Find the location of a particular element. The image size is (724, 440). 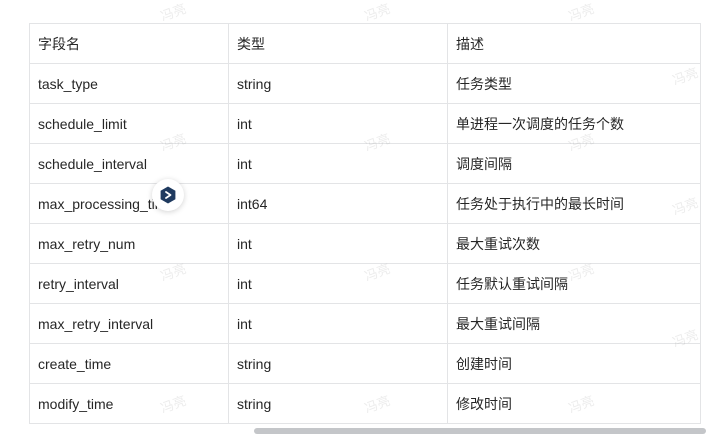

table-row: modify_time string 修改时间 is located at coordinates (365, 403).